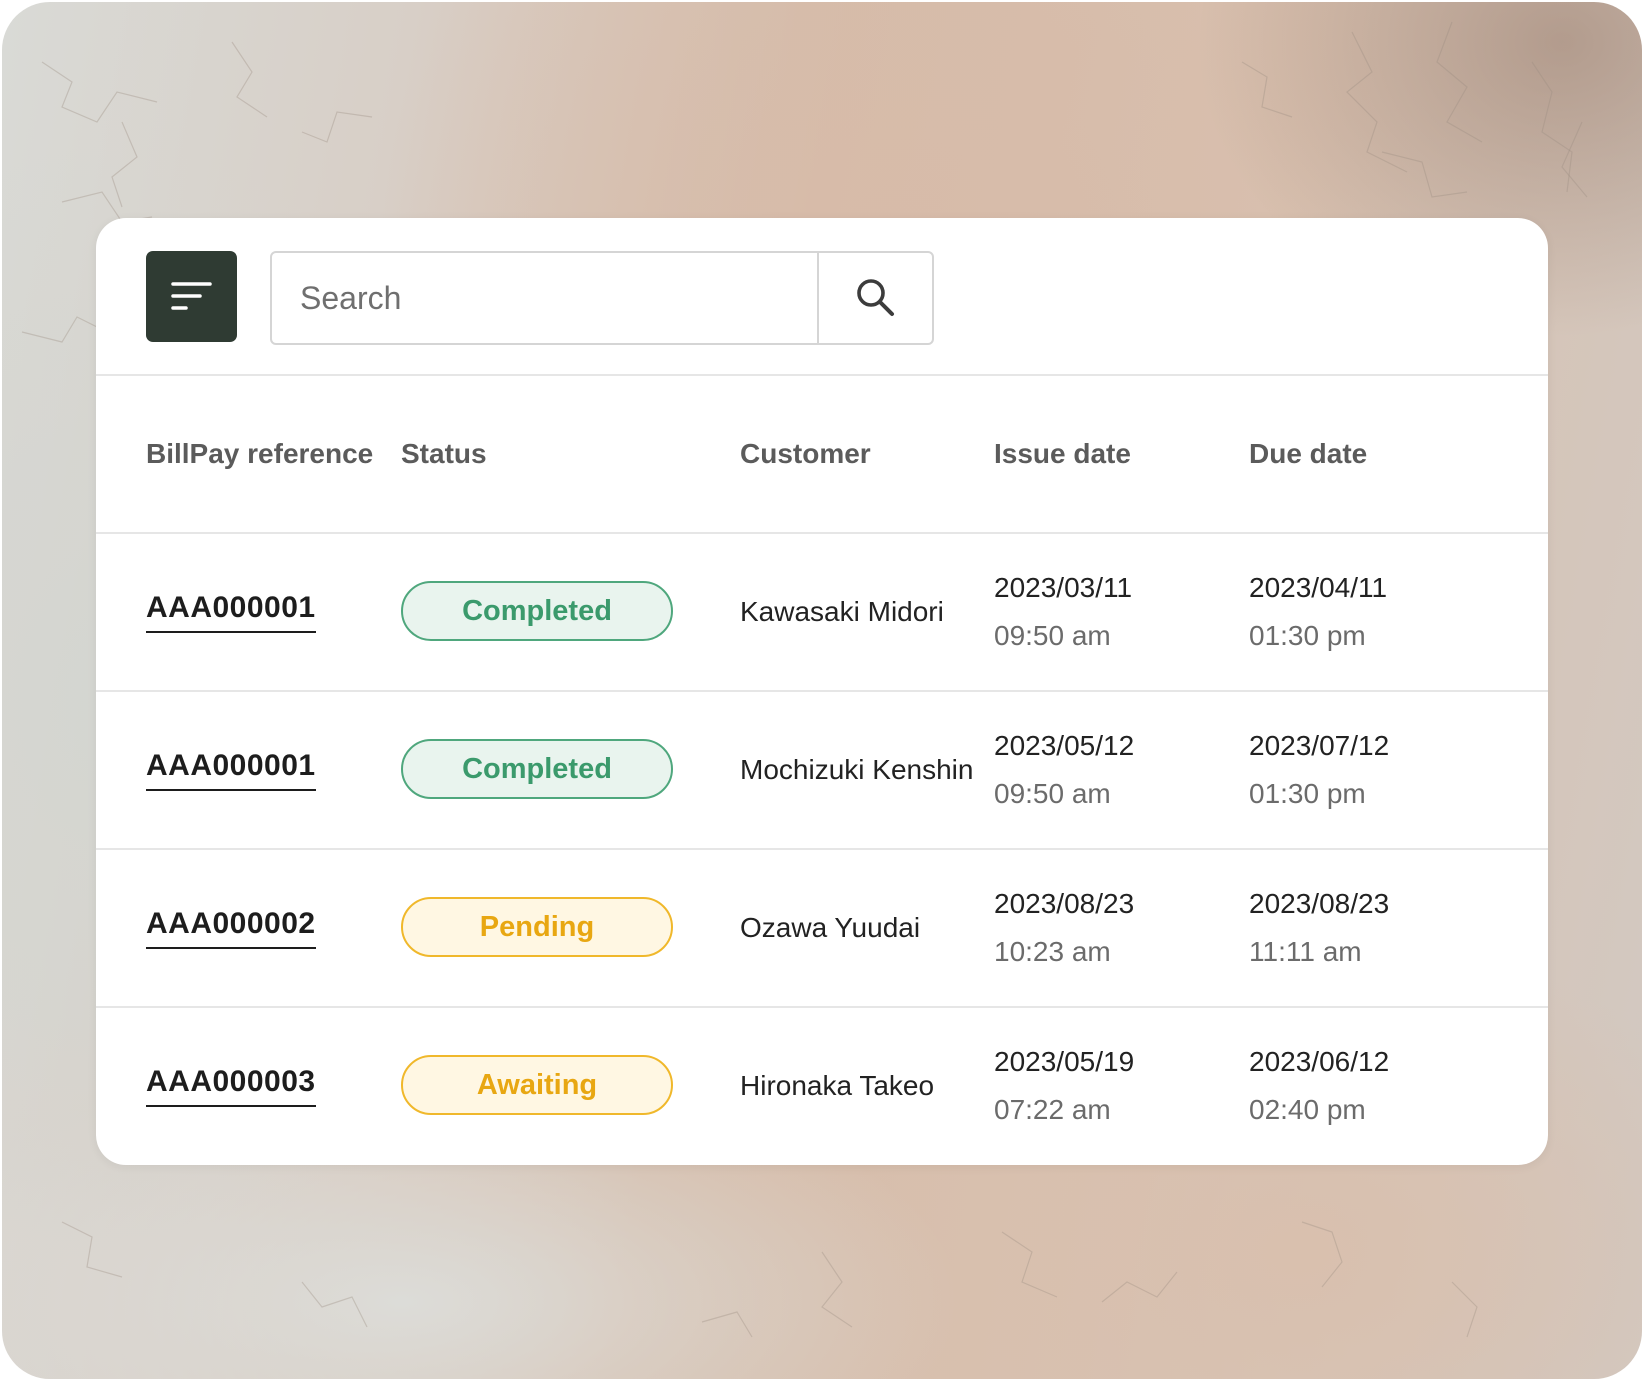  I want to click on status-badge: Awaiting, so click(537, 1085).